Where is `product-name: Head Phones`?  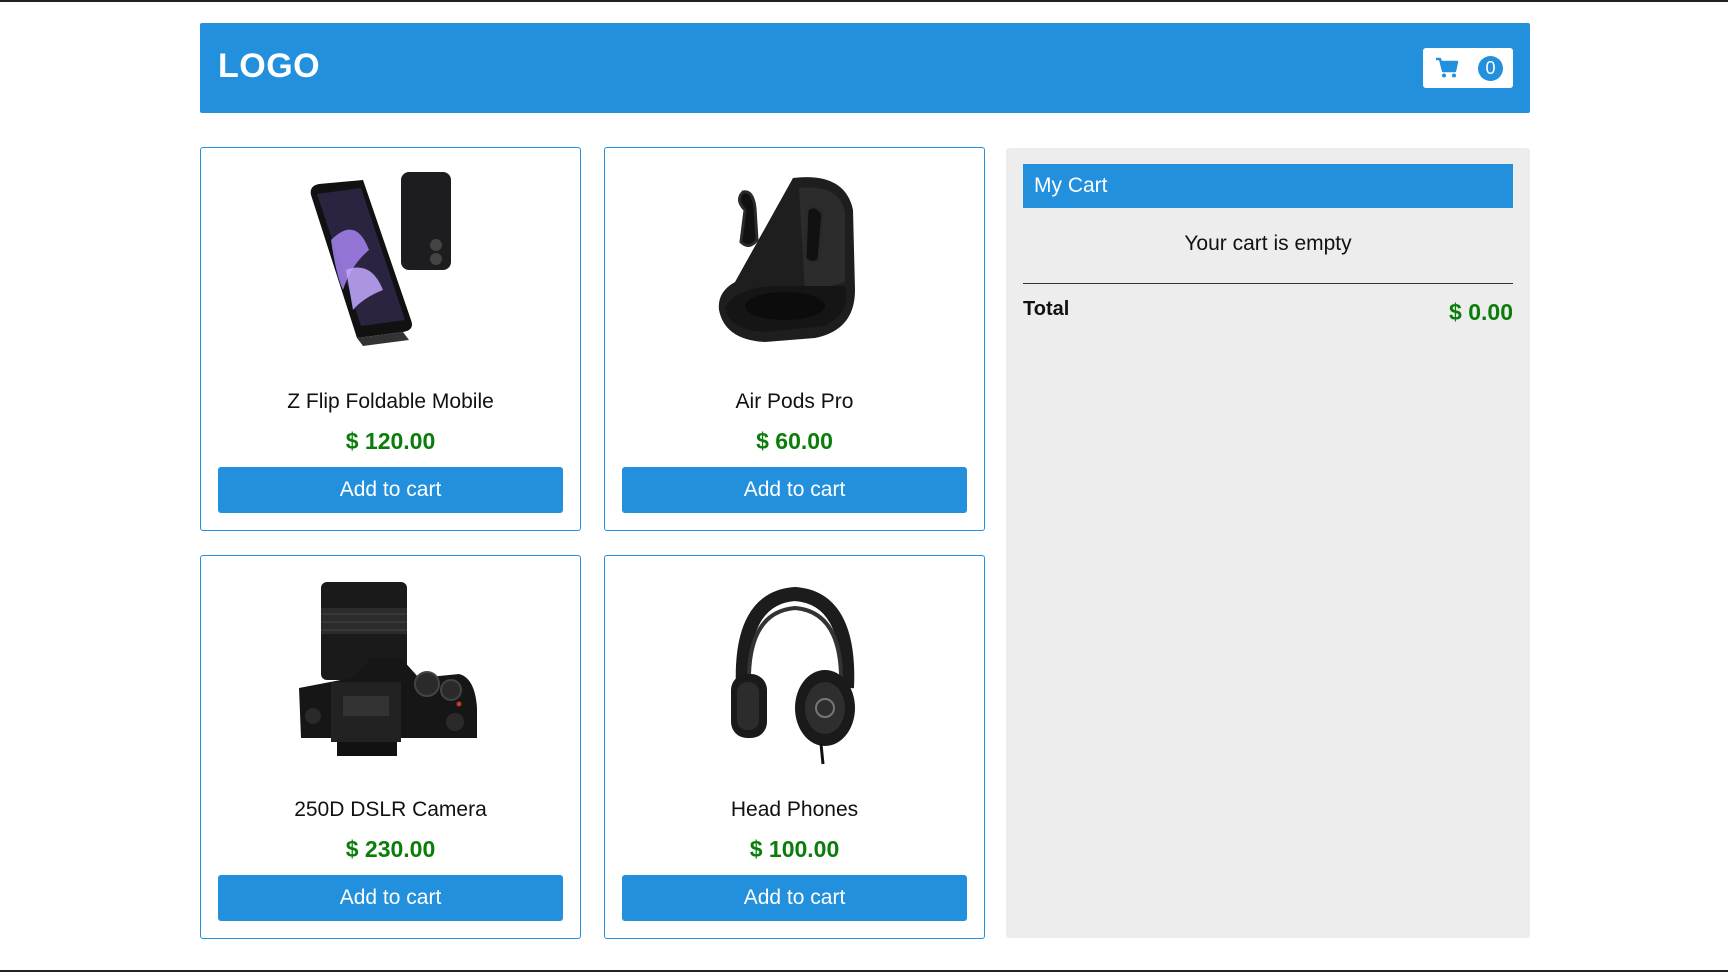 product-name: Head Phones is located at coordinates (794, 809).